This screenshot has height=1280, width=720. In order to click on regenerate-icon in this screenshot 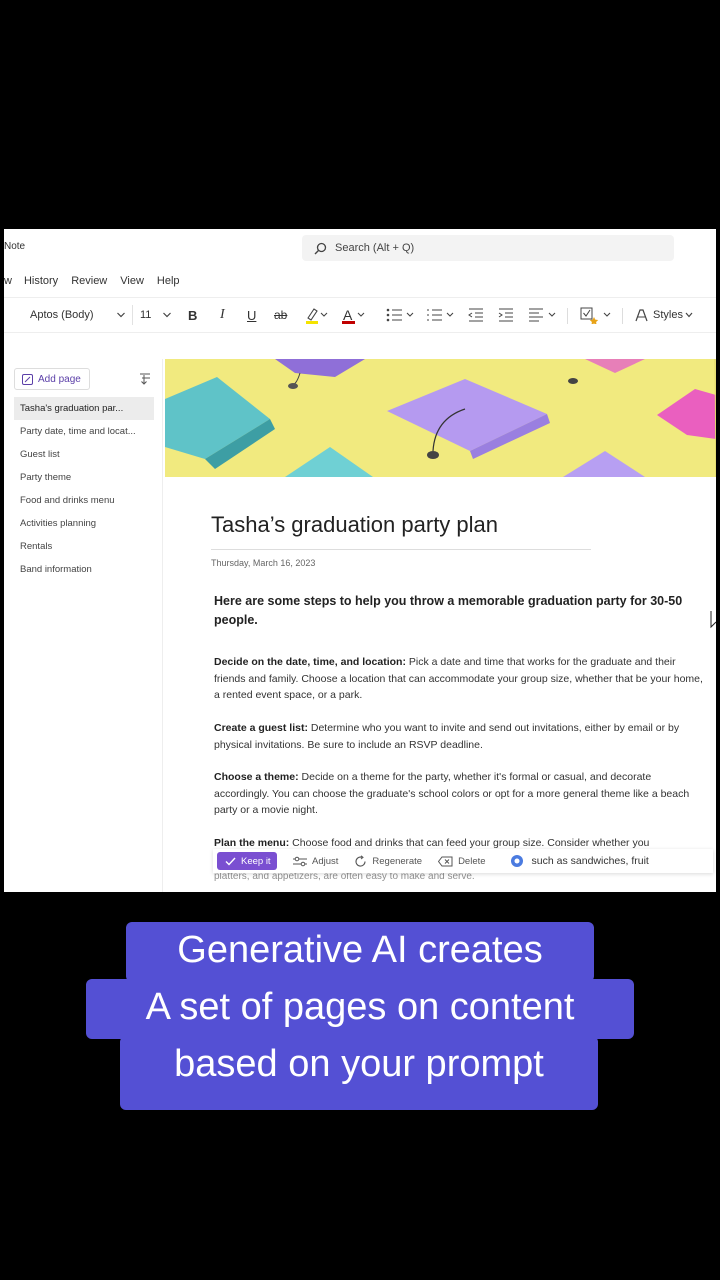, I will do `click(360, 860)`.